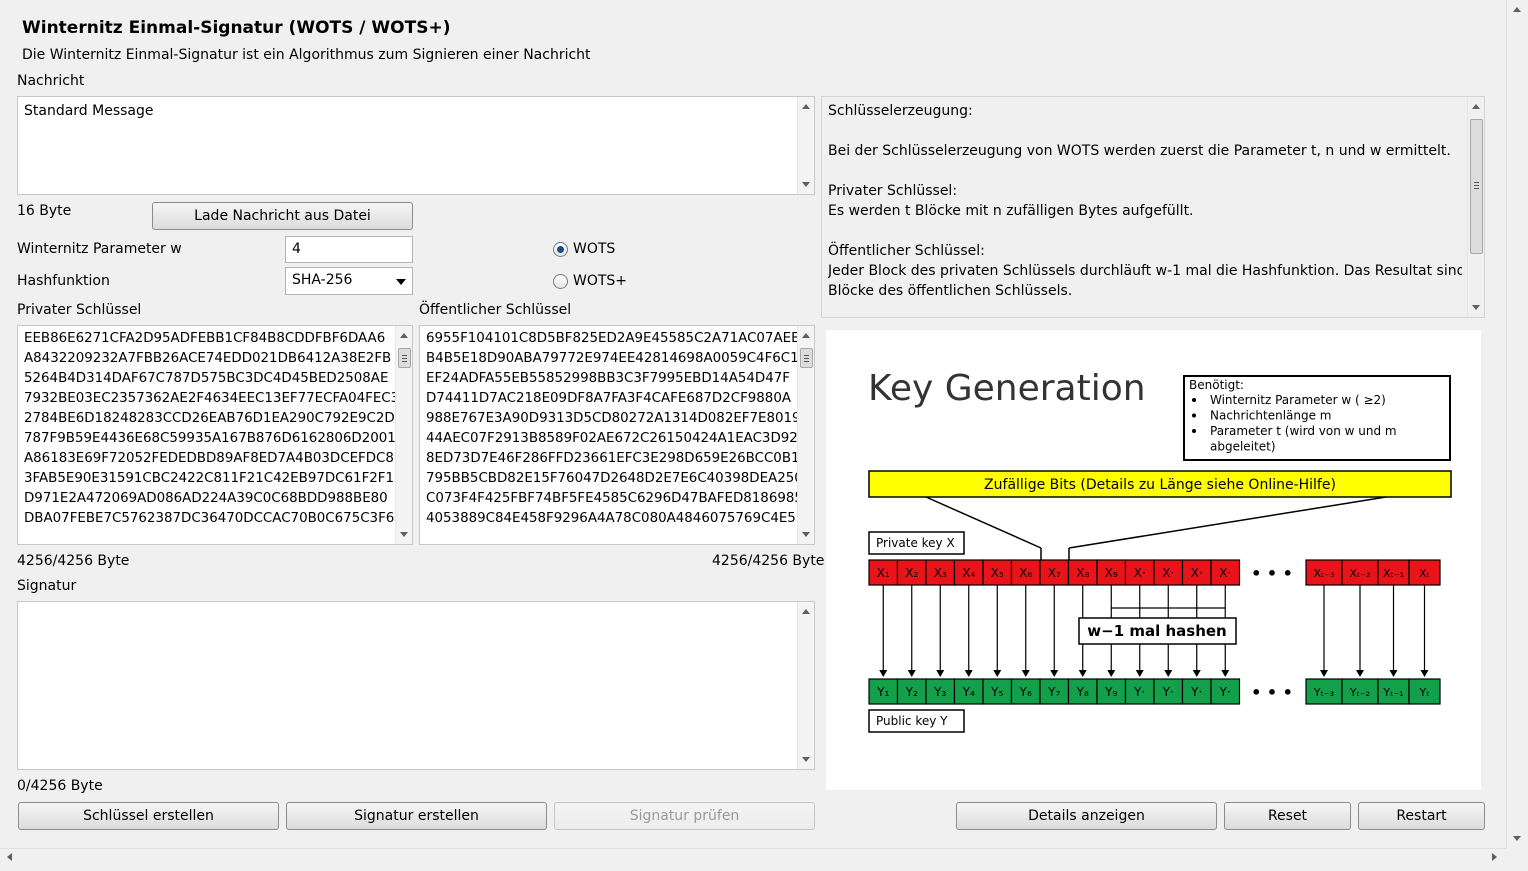 Image resolution: width=1528 pixels, height=871 pixels. Describe the element at coordinates (805, 685) in the screenshot. I see `signature-scrollbar` at that location.